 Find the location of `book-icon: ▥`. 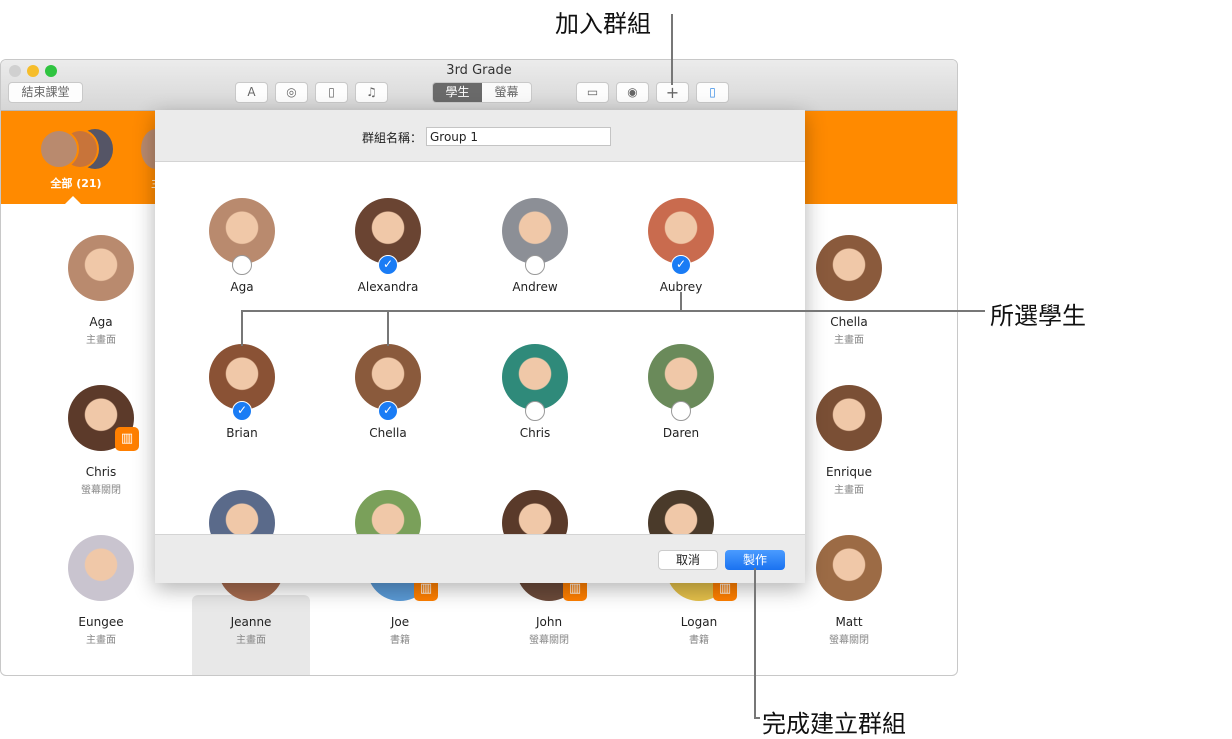

book-icon: ▥ is located at coordinates (127, 439).